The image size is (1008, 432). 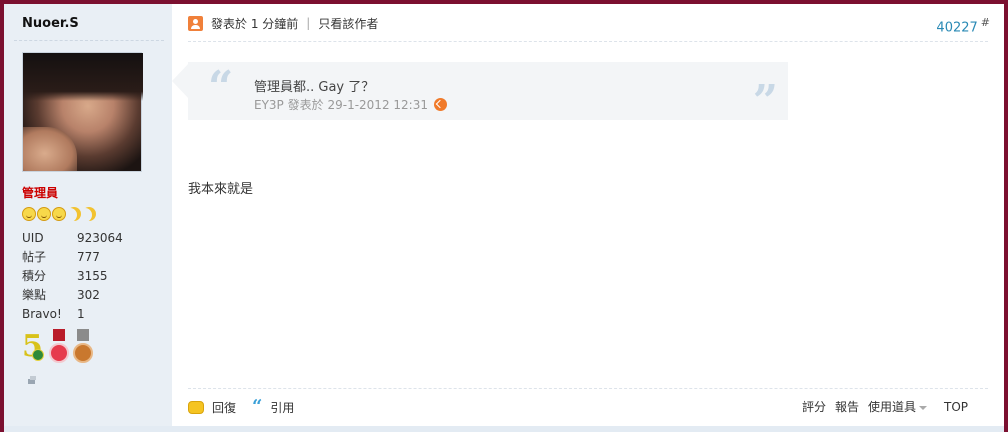 What do you see at coordinates (956, 27) in the screenshot?
I see `post-number-value: 40227` at bounding box center [956, 27].